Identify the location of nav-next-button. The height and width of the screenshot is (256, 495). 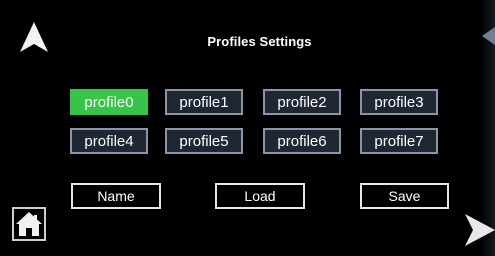
(479, 230).